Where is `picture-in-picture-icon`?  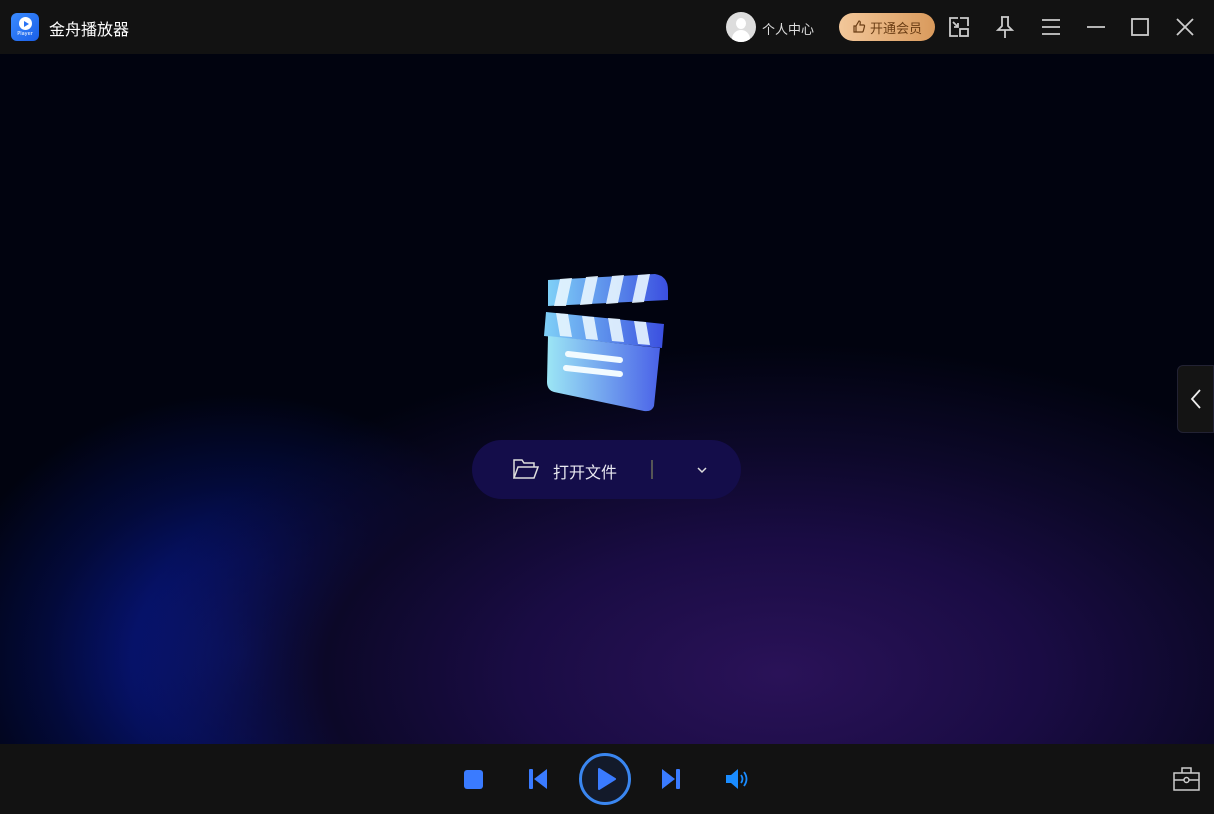
picture-in-picture-icon is located at coordinates (959, 27).